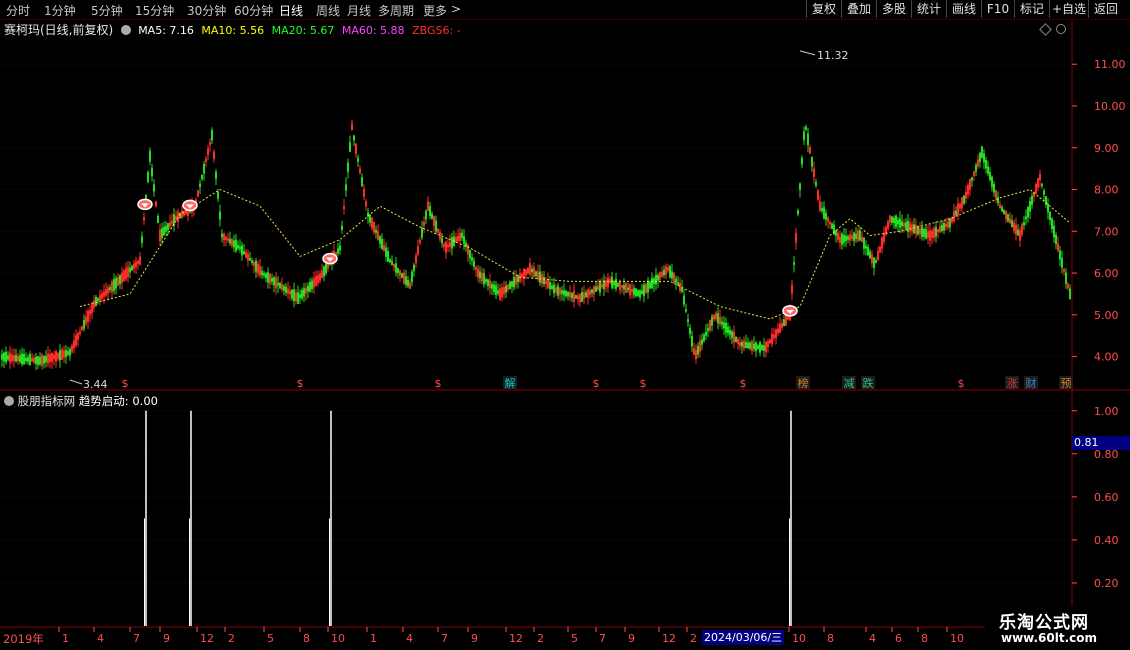 The height and width of the screenshot is (650, 1130). What do you see at coordinates (1031, 383) in the screenshot?
I see `event-label: 财` at bounding box center [1031, 383].